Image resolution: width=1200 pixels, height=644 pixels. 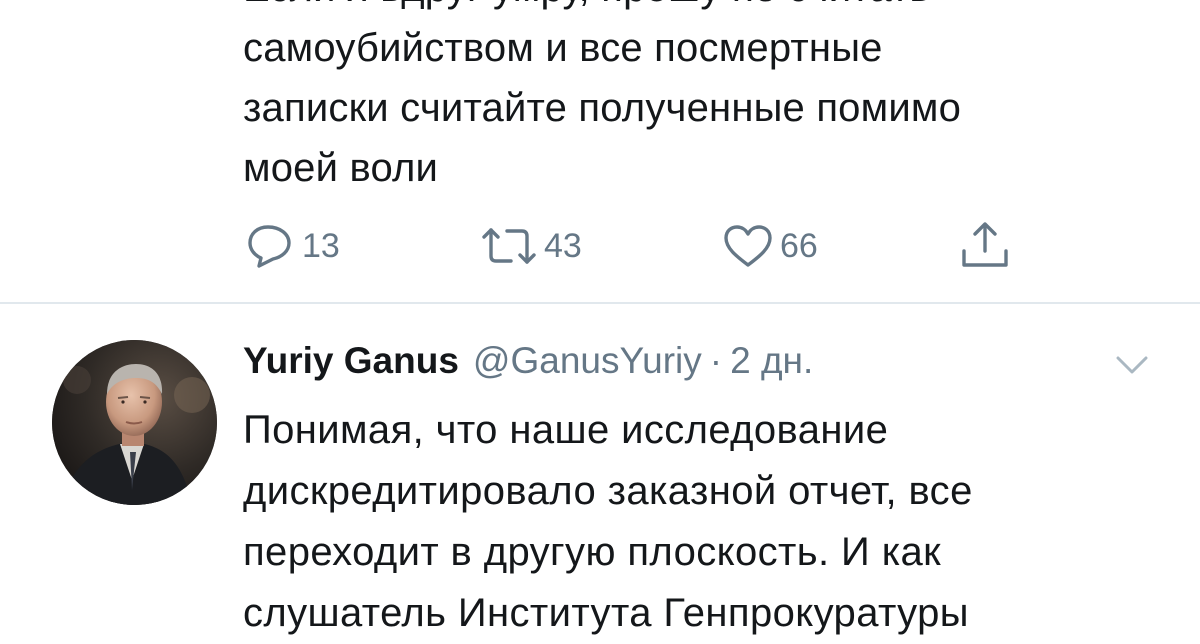 I want to click on author-name: Yuriy Ganus, so click(x=351, y=361).